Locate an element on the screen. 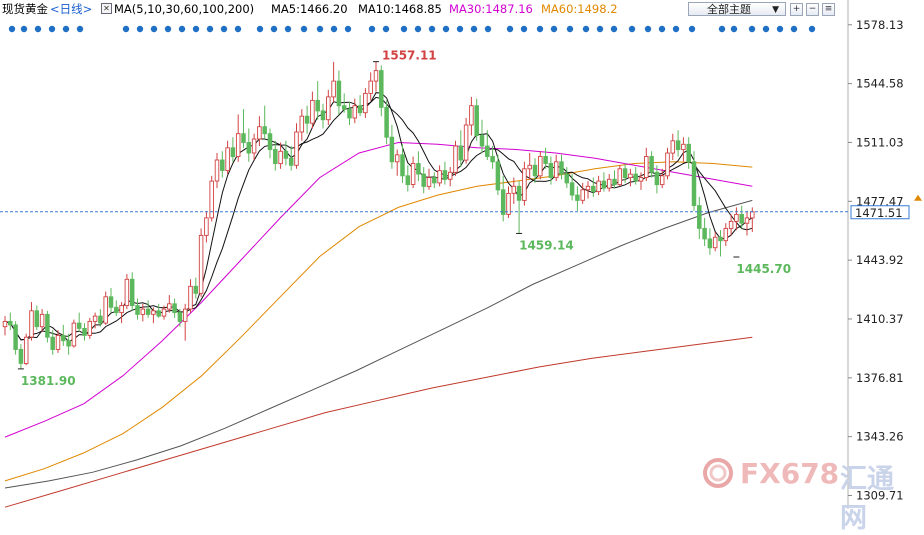 The width and height of the screenshot is (924, 535). watermark-brand: FX678 is located at coordinates (790, 473).